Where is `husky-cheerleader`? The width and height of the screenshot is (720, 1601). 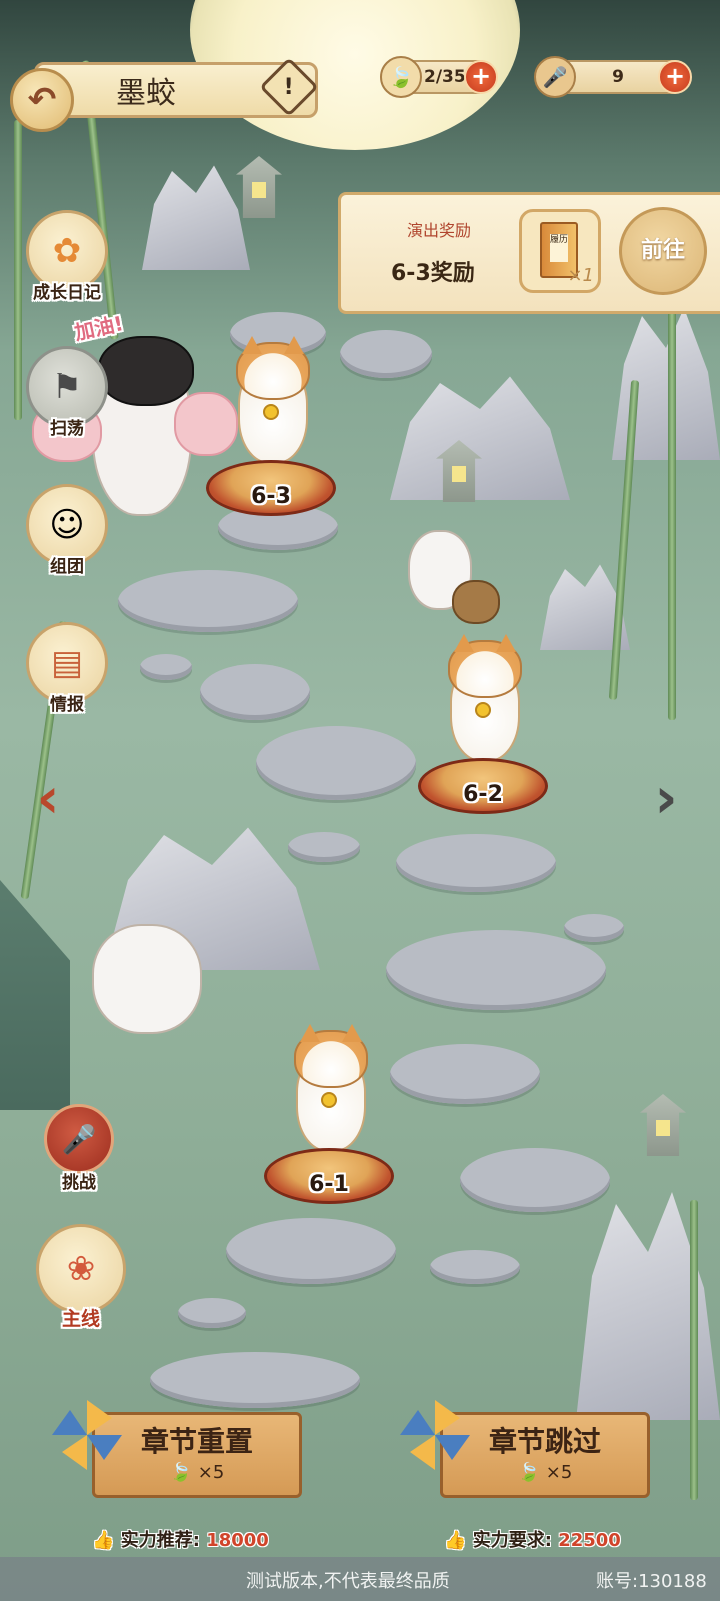
husky-cheerleader is located at coordinates (135, 416).